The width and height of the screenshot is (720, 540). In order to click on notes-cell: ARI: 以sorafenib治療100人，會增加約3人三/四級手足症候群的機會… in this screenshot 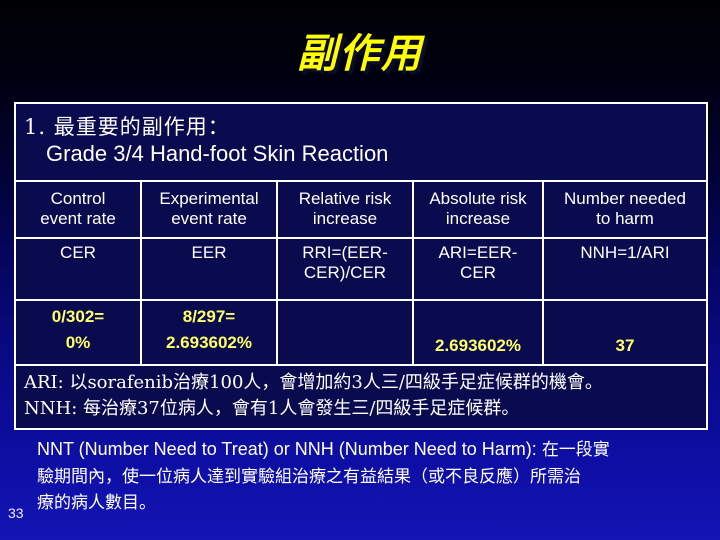, I will do `click(361, 397)`.